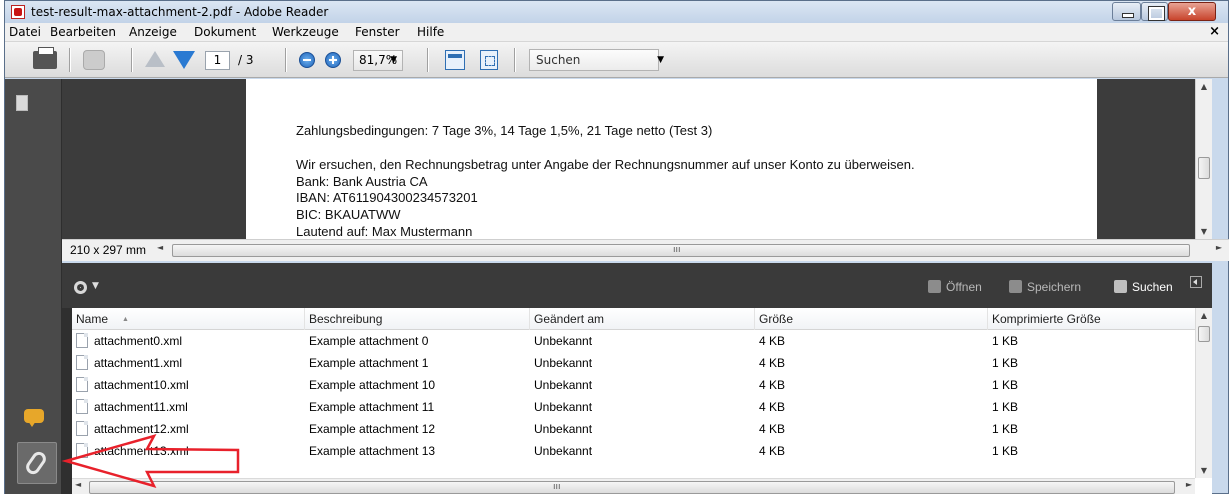 The width and height of the screenshot is (1229, 494). Describe the element at coordinates (871, 319) in the screenshot. I see `column-header-size: Größe` at that location.